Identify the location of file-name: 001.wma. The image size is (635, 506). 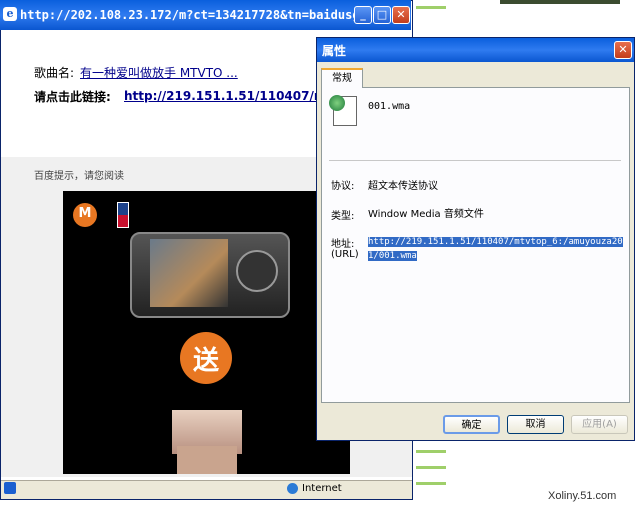
(389, 106).